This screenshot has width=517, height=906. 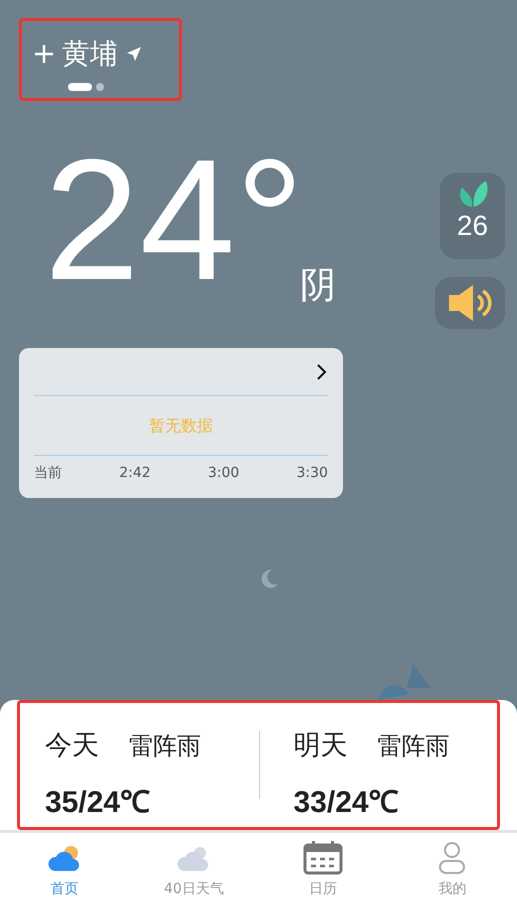 What do you see at coordinates (134, 54) in the screenshot?
I see `location-arrow-icon` at bounding box center [134, 54].